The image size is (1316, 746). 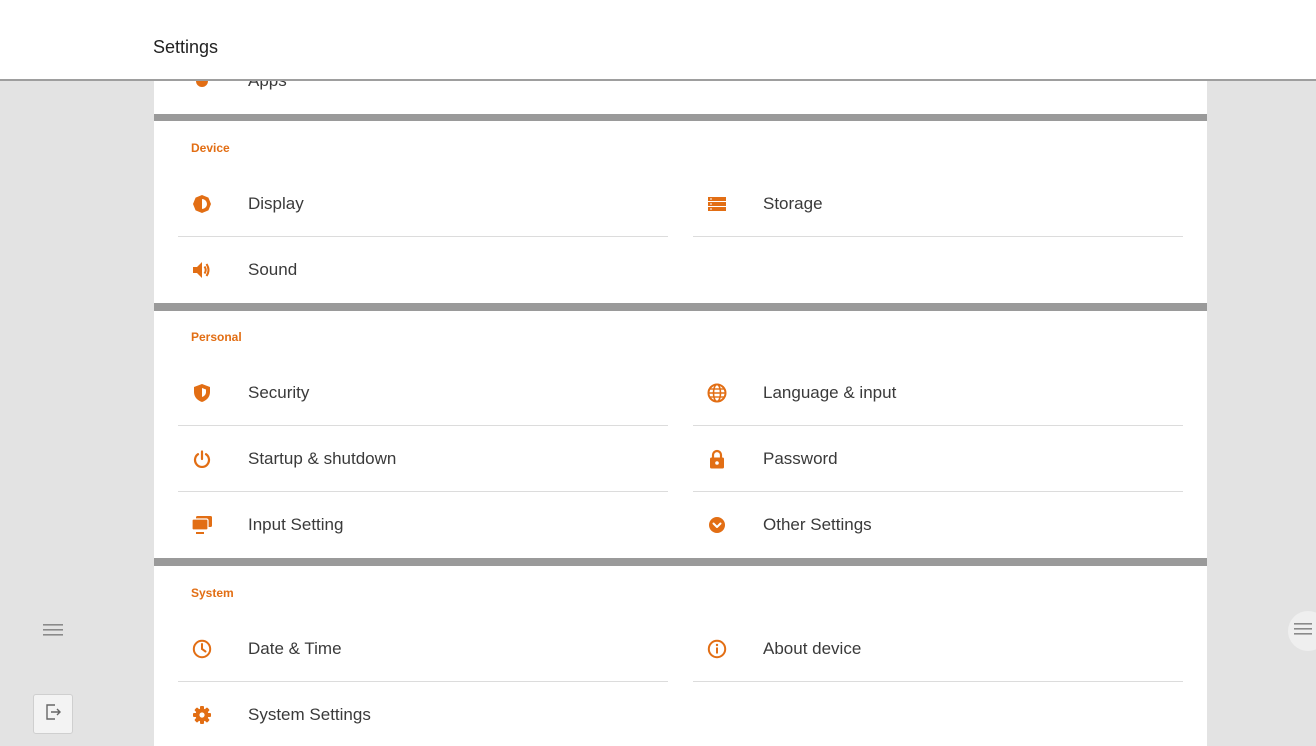 What do you see at coordinates (322, 458) in the screenshot?
I see `settings-item-label: Startup & shutdown` at bounding box center [322, 458].